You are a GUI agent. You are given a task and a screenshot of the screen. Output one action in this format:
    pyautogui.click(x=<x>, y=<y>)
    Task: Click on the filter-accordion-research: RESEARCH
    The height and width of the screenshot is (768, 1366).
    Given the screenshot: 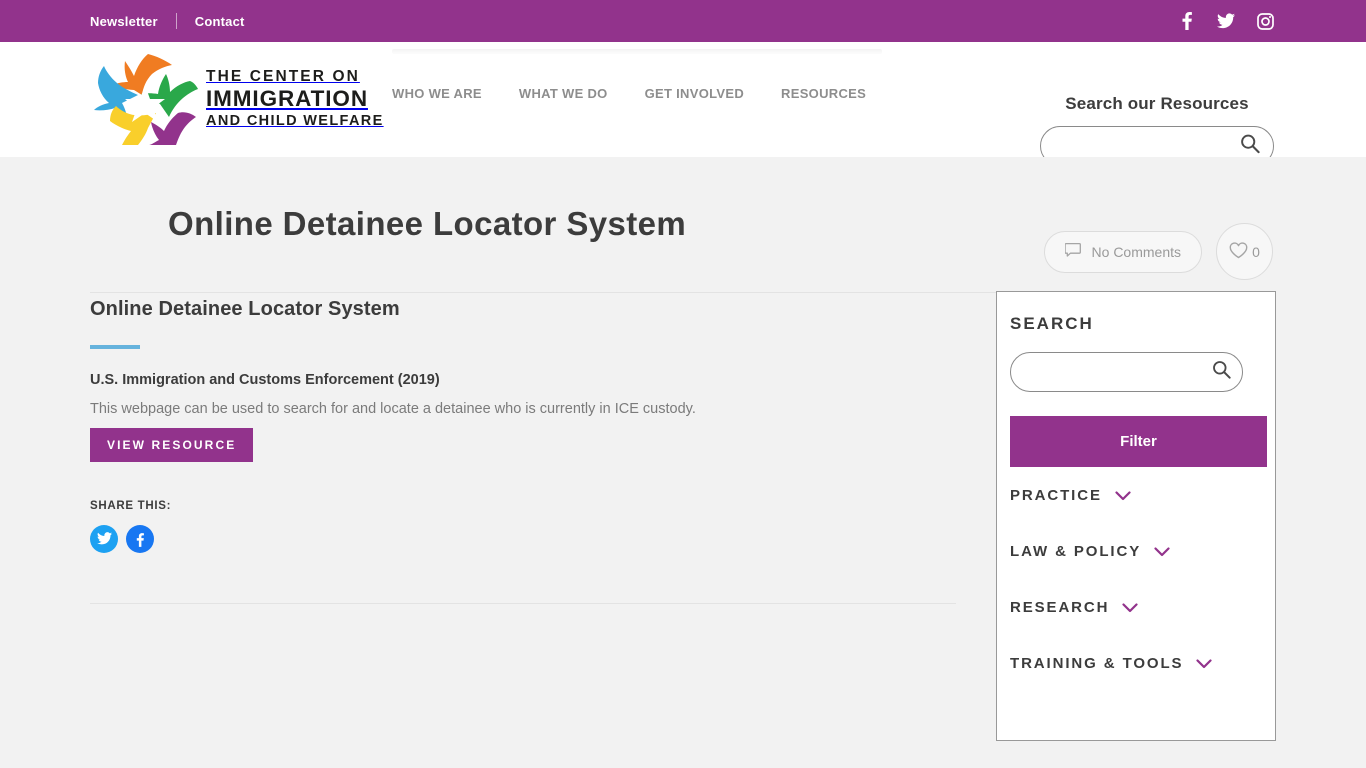 What is the action you would take?
    pyautogui.click(x=1136, y=607)
    